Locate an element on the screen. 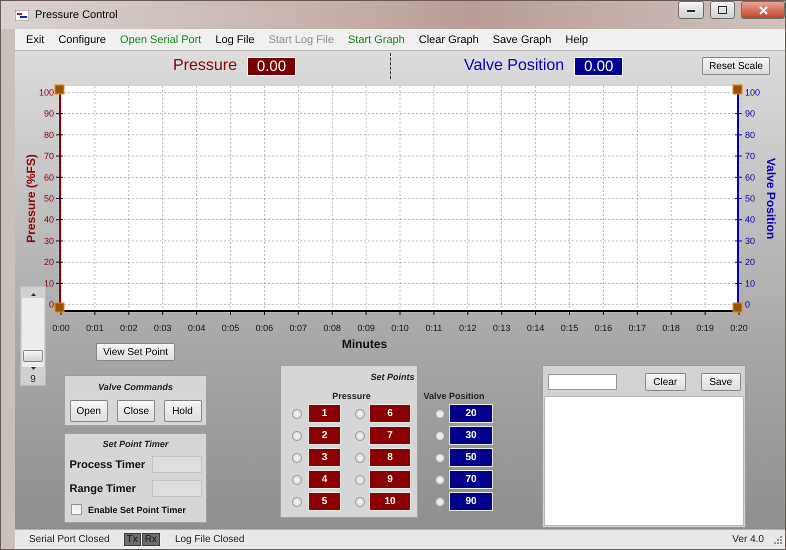 The width and height of the screenshot is (786, 550). minimize-button is located at coordinates (691, 10).